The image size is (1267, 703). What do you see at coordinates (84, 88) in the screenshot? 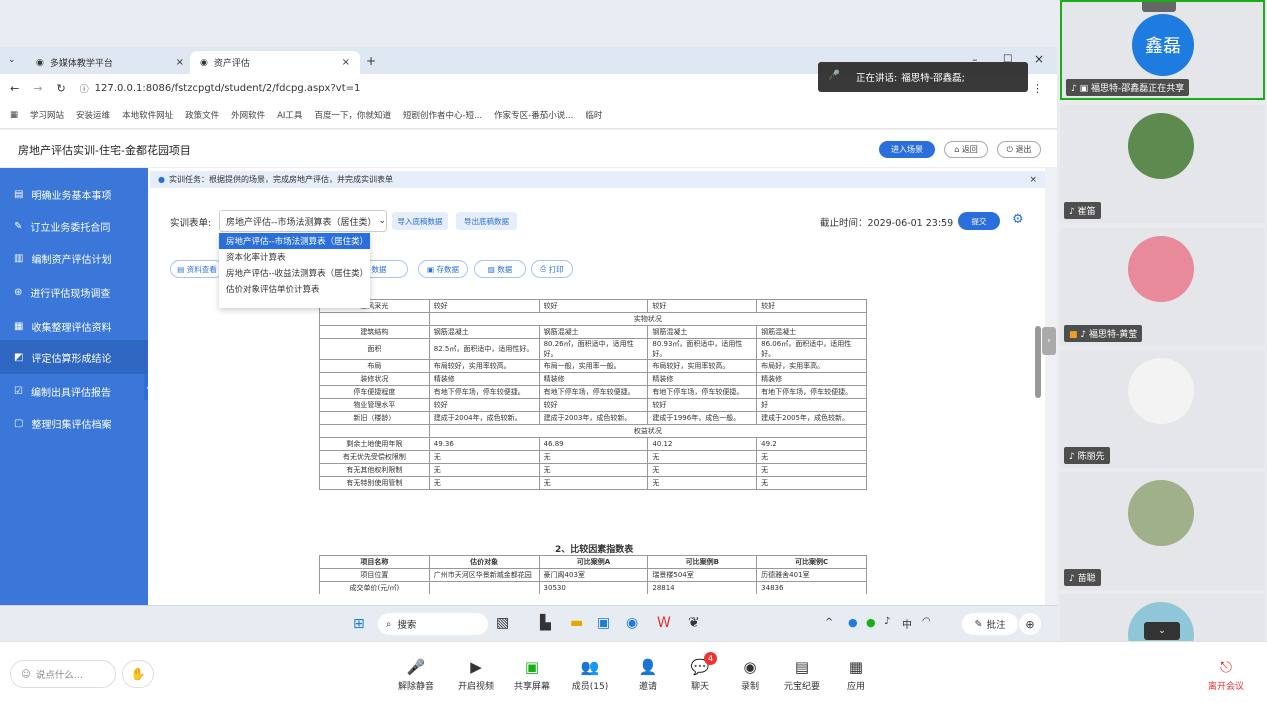
I see `info-icon: ⓘ` at bounding box center [84, 88].